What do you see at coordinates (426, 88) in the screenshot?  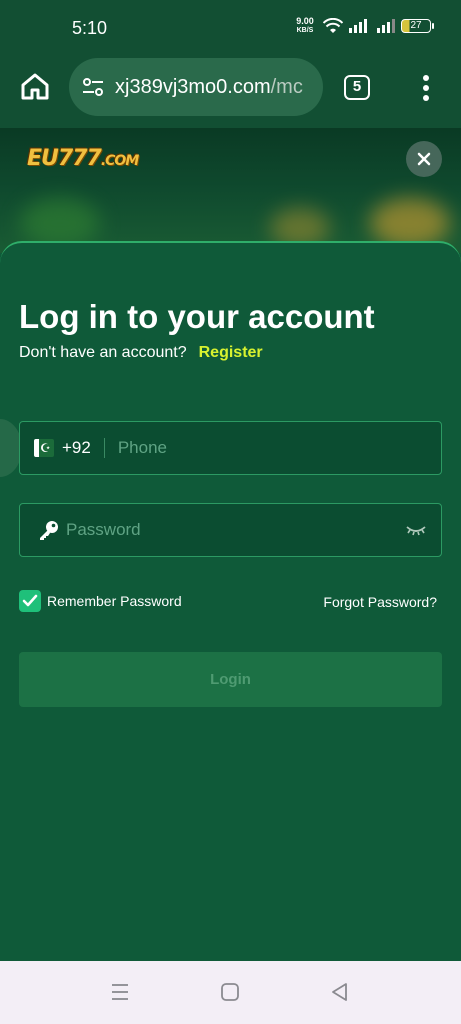 I see `more-vert-icon` at bounding box center [426, 88].